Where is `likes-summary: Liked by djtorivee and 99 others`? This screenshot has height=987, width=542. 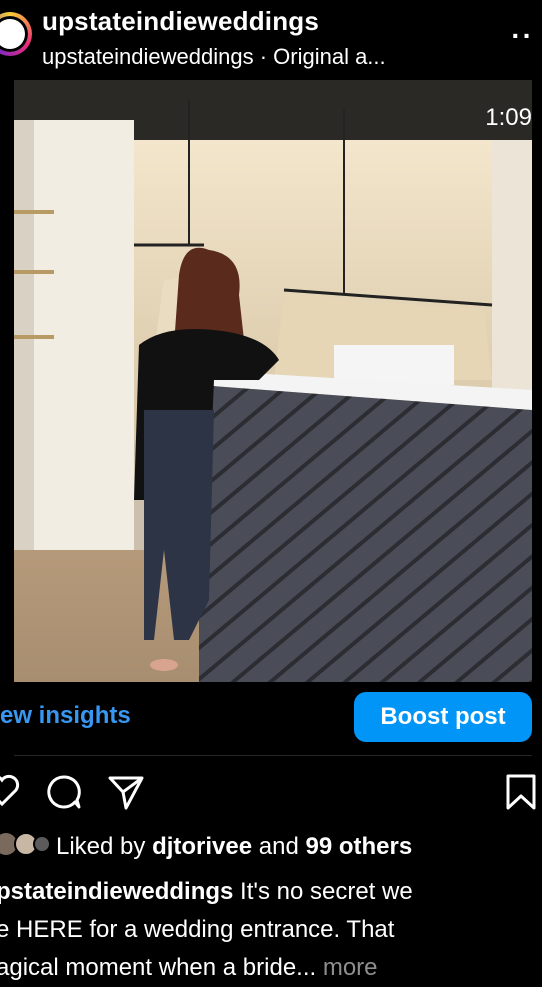
likes-summary: Liked by djtorivee and 99 others is located at coordinates (206, 847).